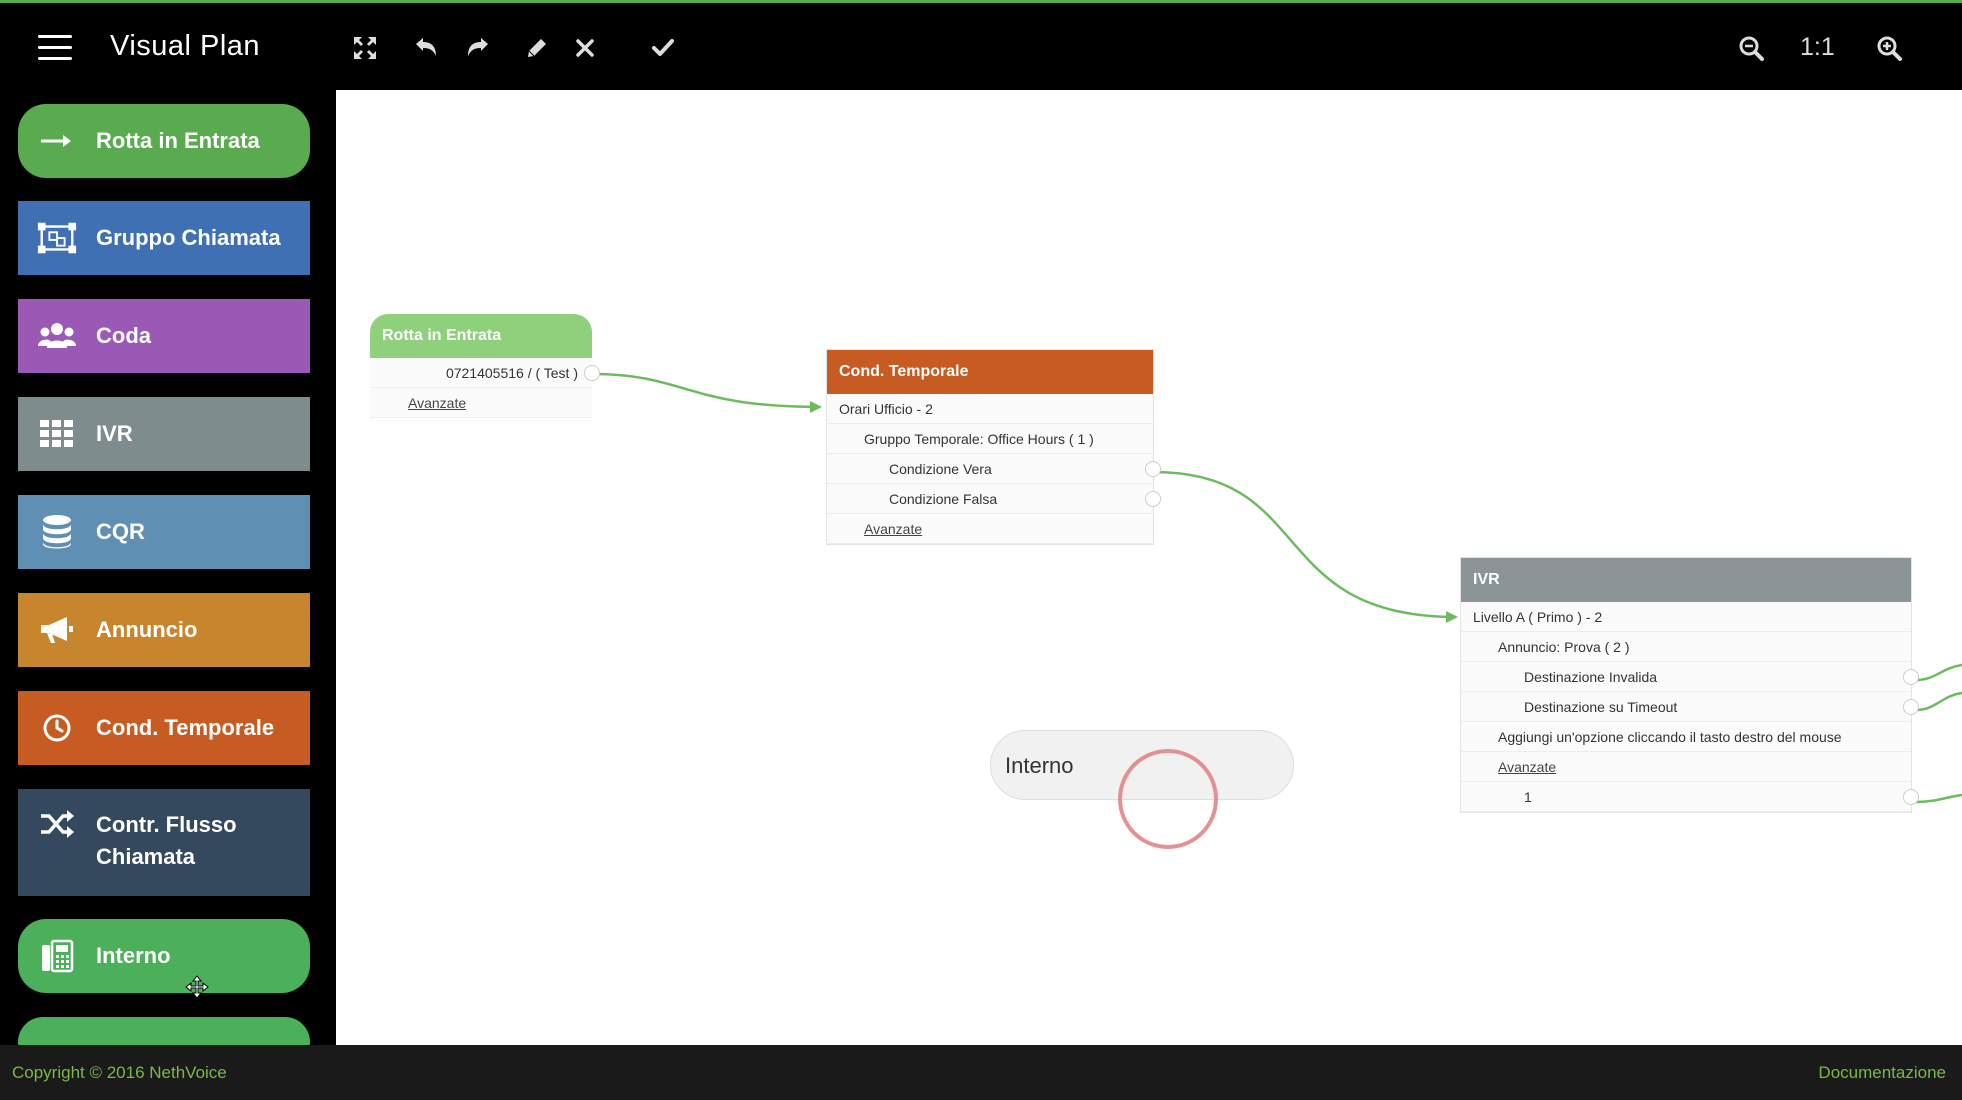 The height and width of the screenshot is (1100, 1962). I want to click on node-row-condizione-falsa: Condizione Falsa, so click(994, 499).